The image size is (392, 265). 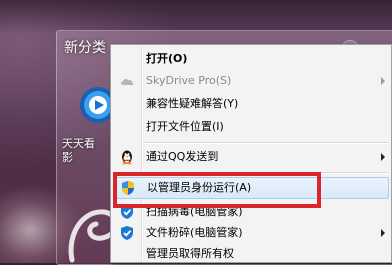 What do you see at coordinates (196, 17) in the screenshot?
I see `top-shadow` at bounding box center [196, 17].